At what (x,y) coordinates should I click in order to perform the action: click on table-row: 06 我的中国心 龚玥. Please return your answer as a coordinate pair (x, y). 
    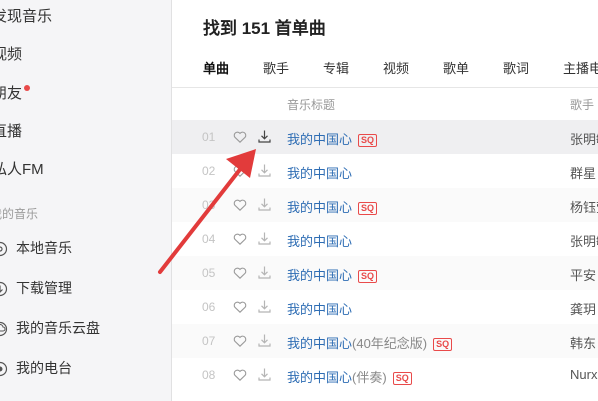
    Looking at the image, I should click on (385, 307).